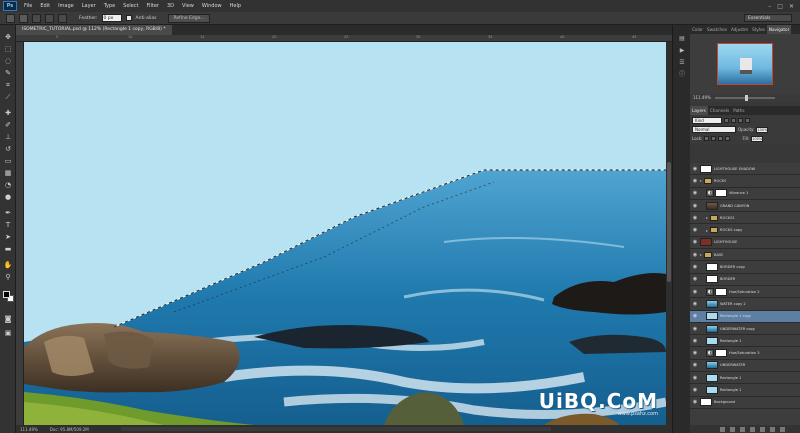 The height and width of the screenshot is (433, 800). I want to click on layer-row: ◉ LIGHTHOUSE SHADOW, so click(745, 169).